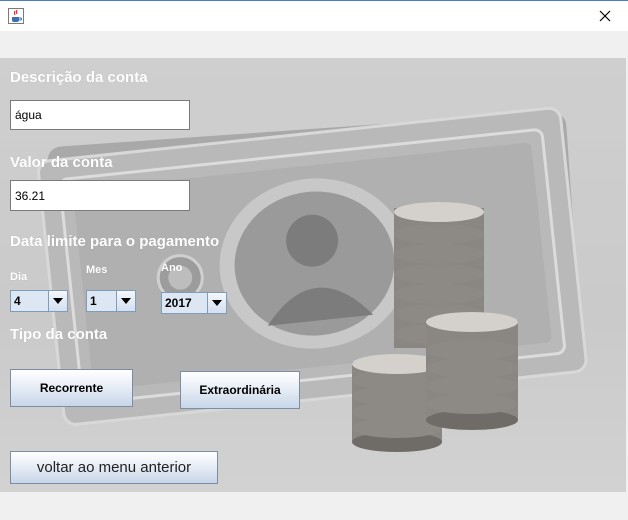 This screenshot has height=520, width=628. Describe the element at coordinates (314, 506) in the screenshot. I see `window-bottom-area` at that location.